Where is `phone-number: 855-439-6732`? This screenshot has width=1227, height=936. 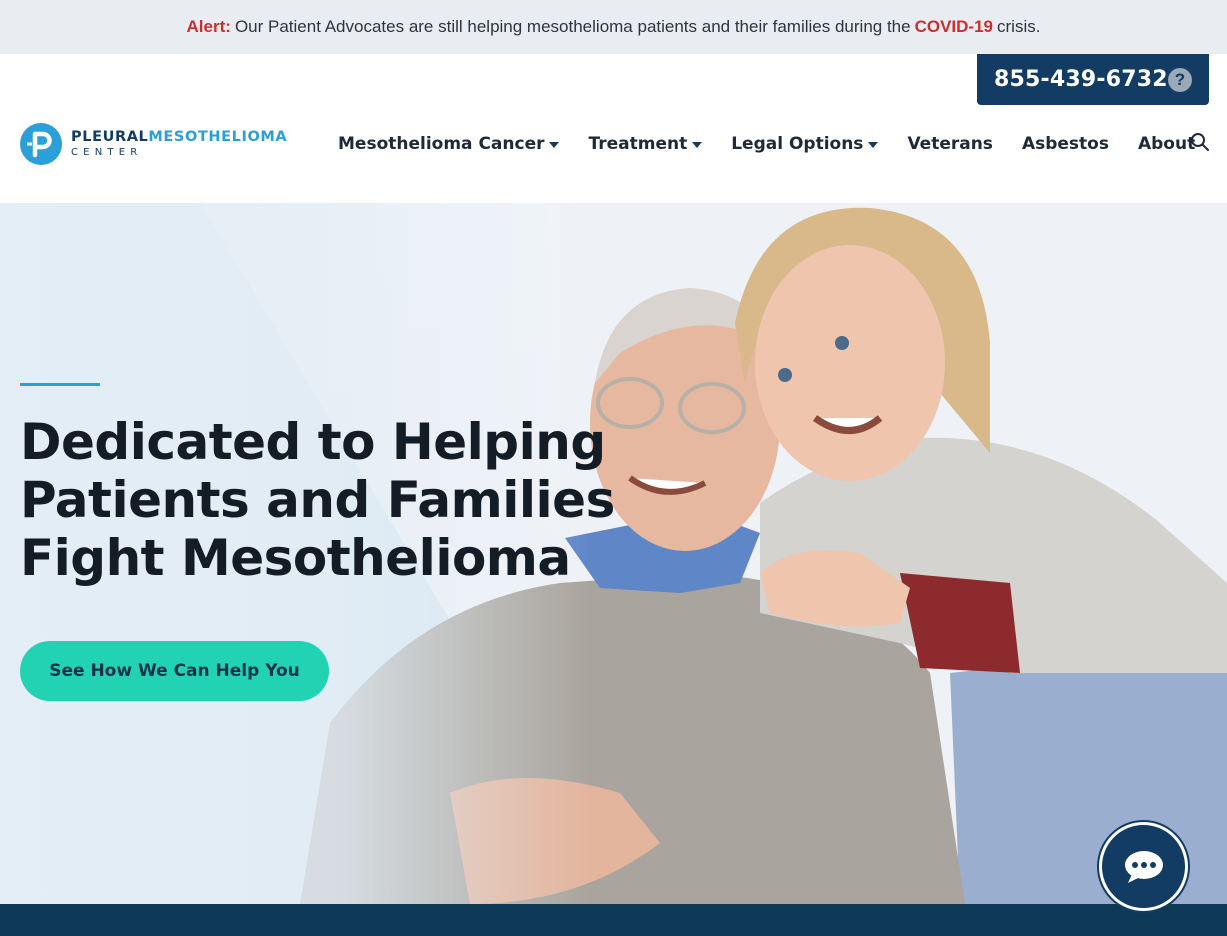
phone-number: 855-439-6732 is located at coordinates (1081, 79).